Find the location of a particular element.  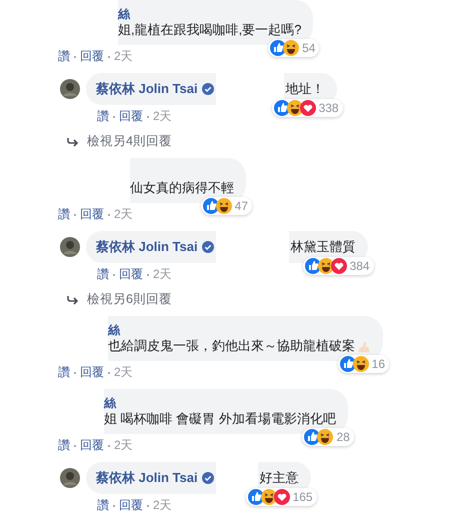

reaction-count: 54 is located at coordinates (309, 48).